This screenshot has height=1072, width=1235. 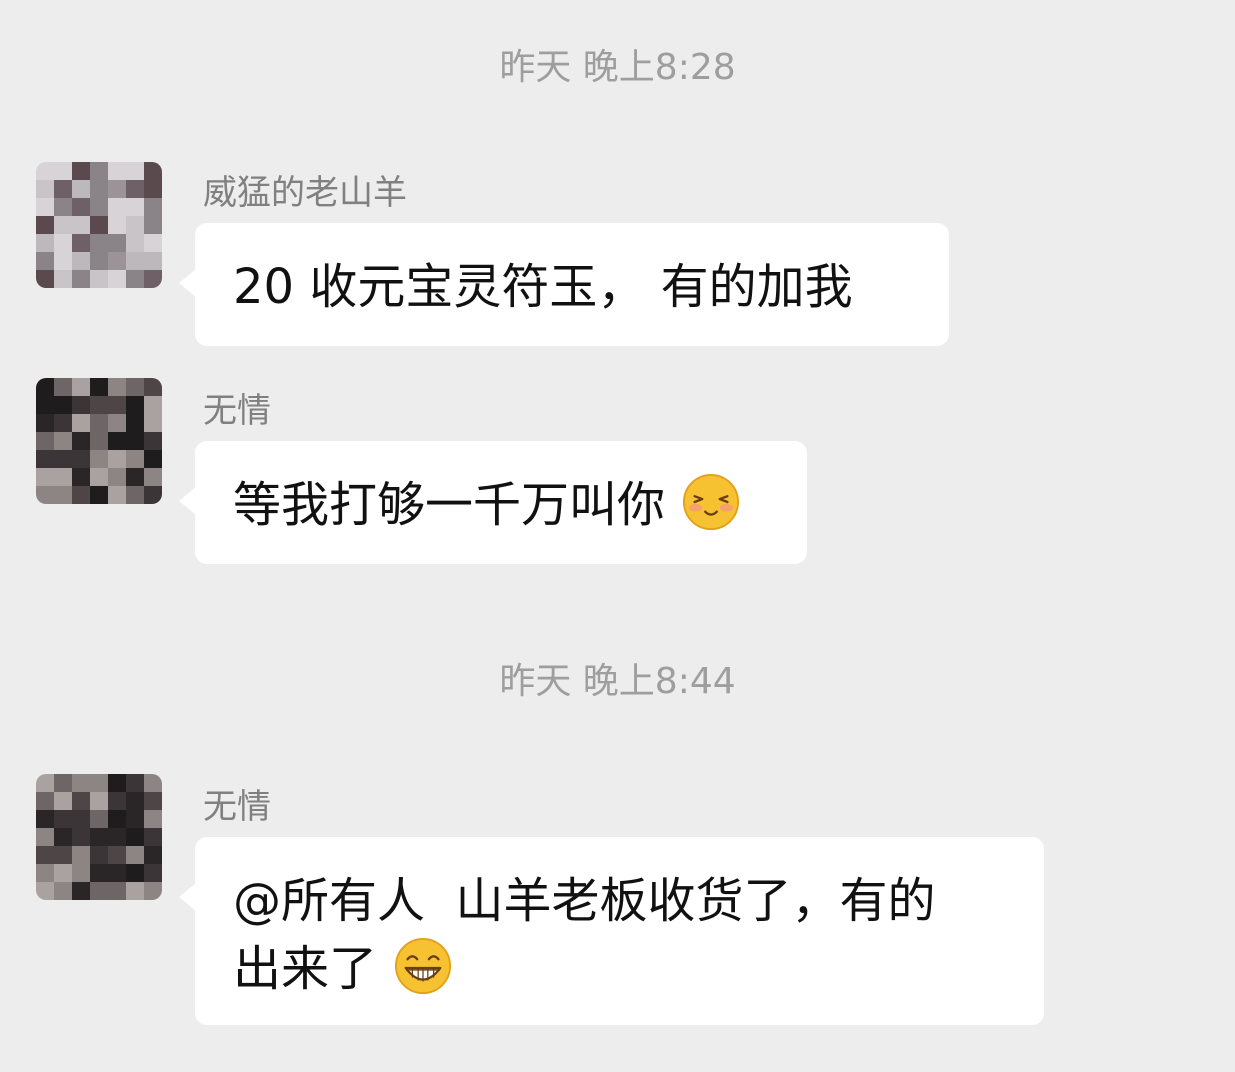 What do you see at coordinates (305, 193) in the screenshot?
I see `sender-name: 威猛的老山羊` at bounding box center [305, 193].